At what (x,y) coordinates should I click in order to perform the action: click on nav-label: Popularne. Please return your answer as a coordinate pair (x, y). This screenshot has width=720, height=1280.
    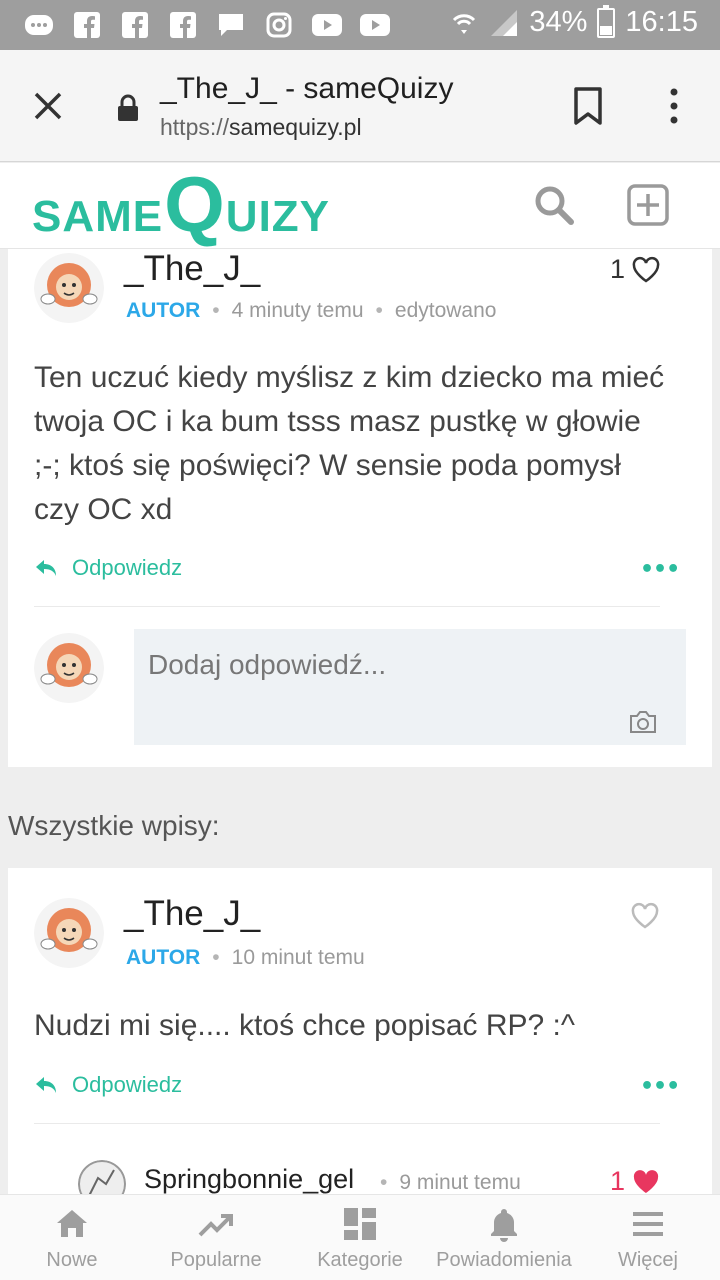
    Looking at the image, I should click on (216, 1260).